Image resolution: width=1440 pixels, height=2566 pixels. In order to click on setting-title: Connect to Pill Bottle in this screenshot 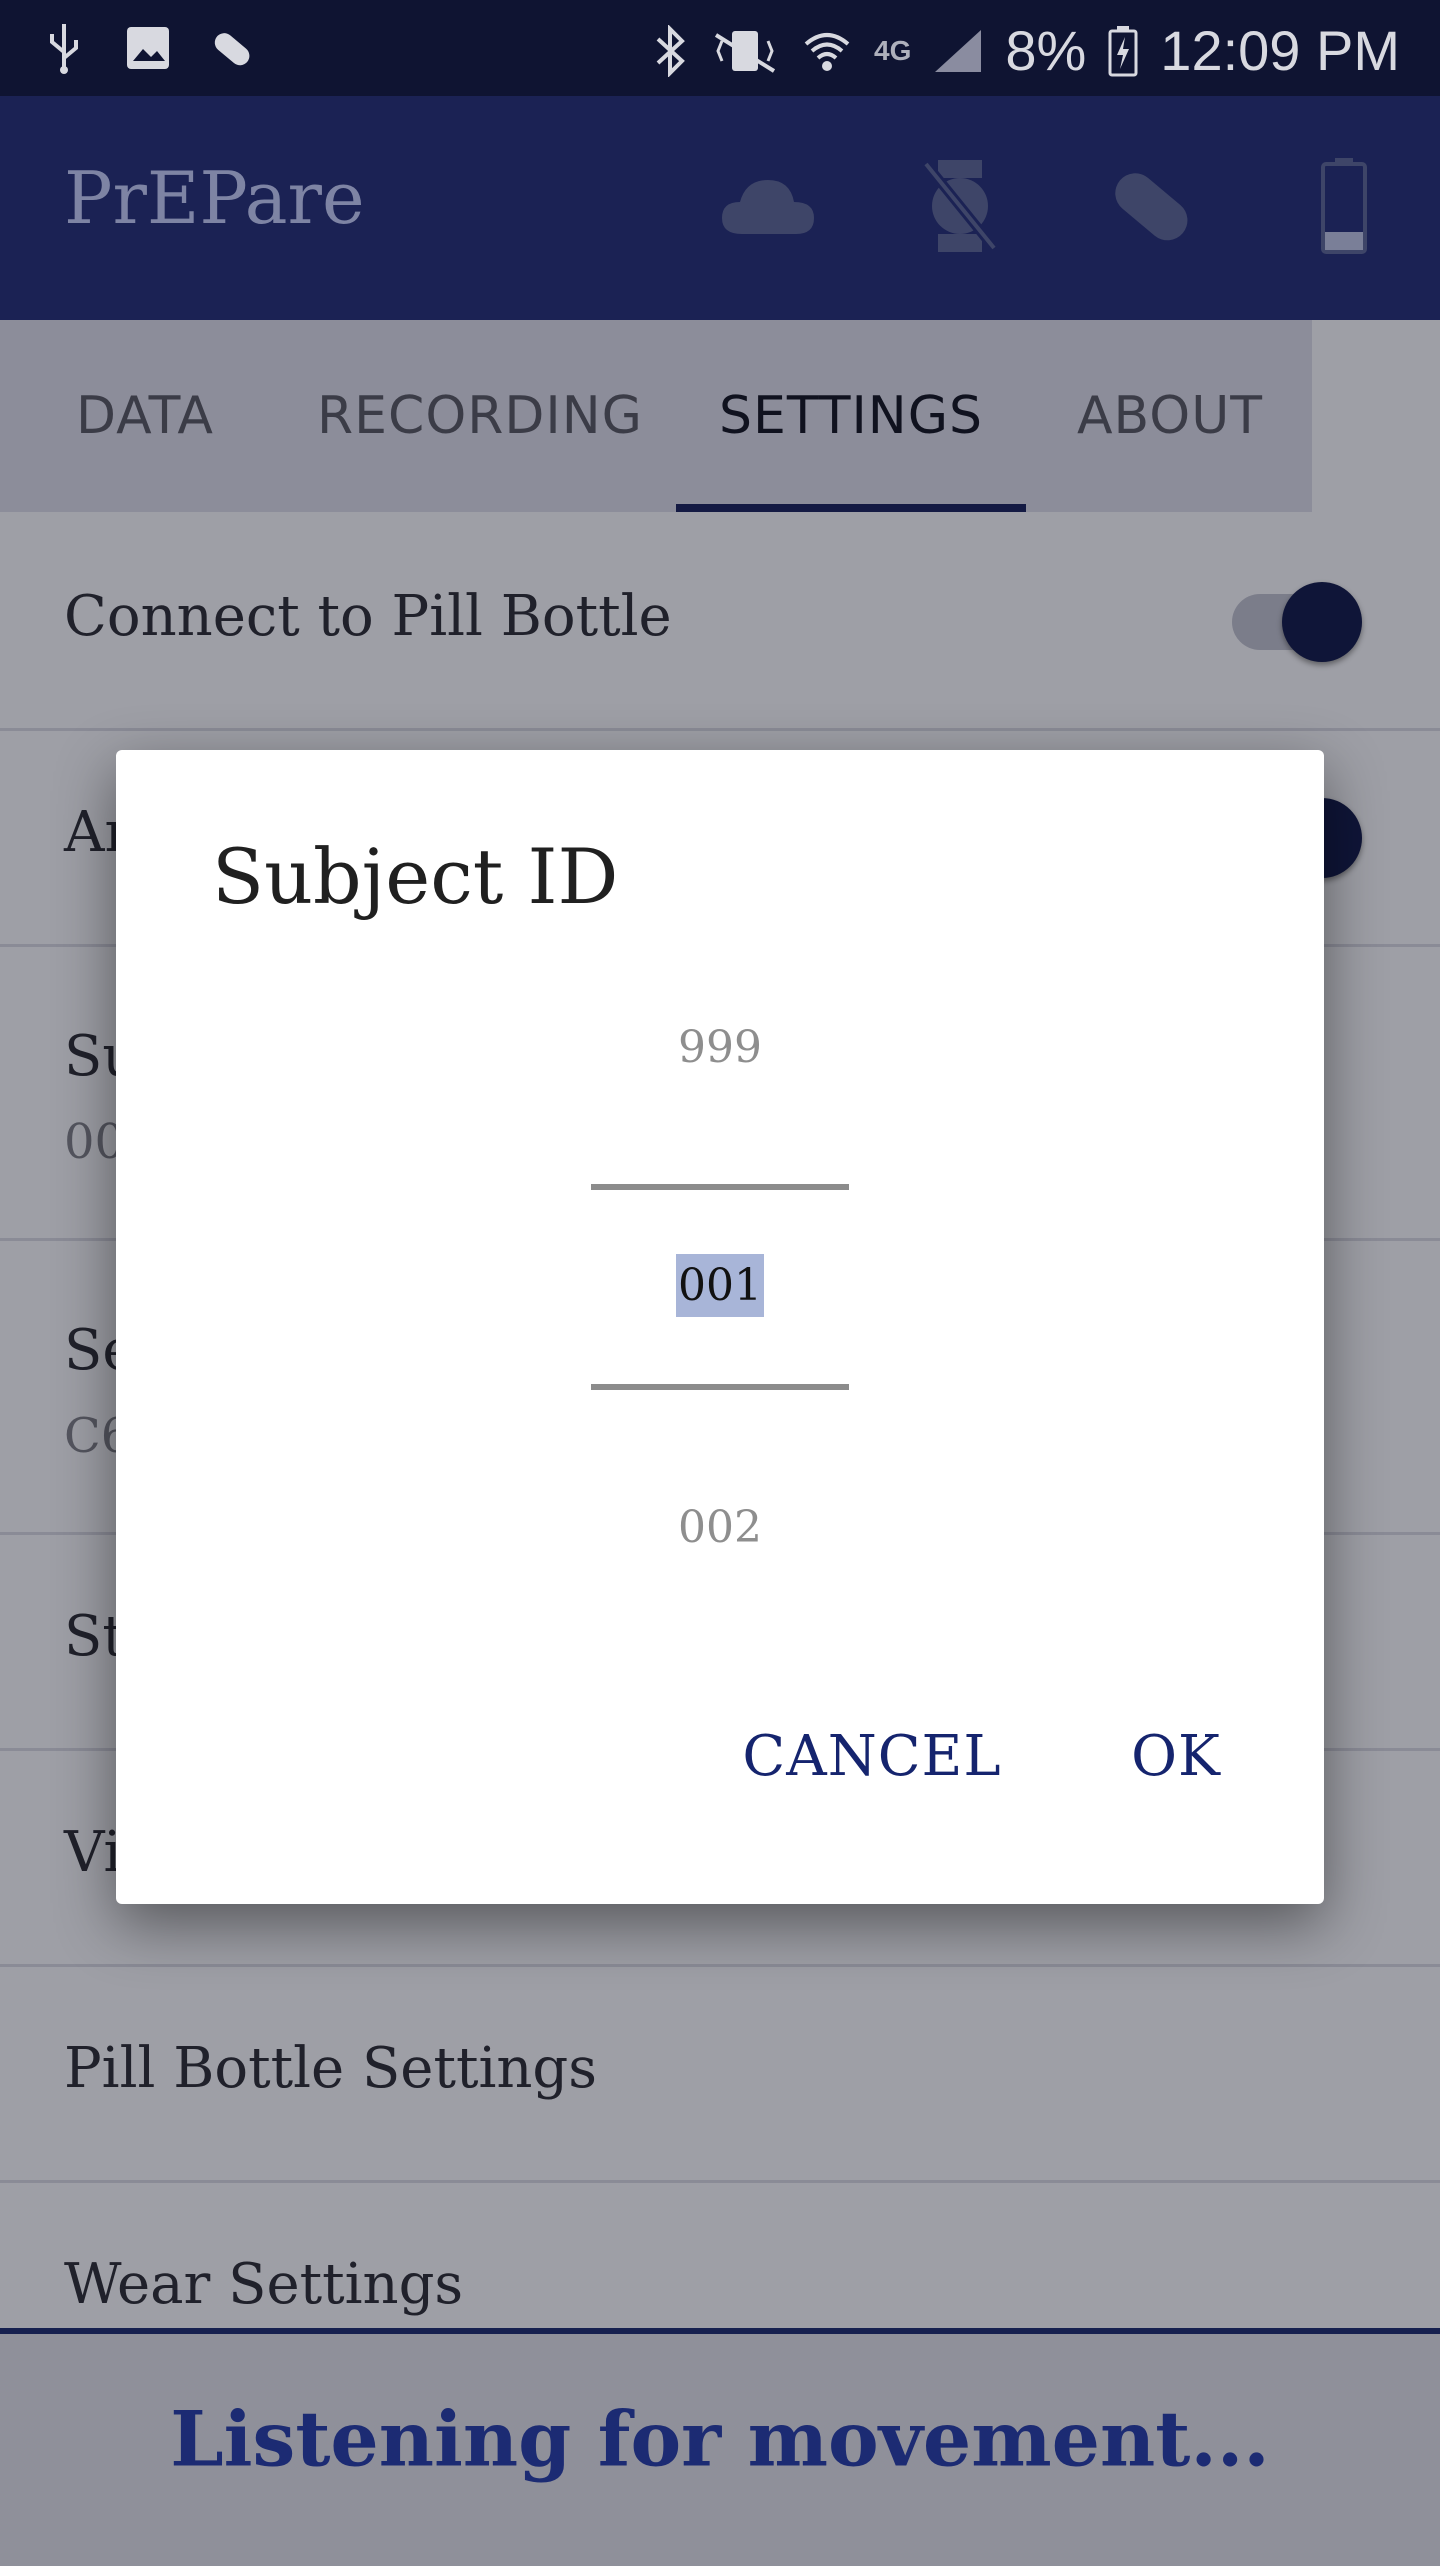, I will do `click(368, 616)`.